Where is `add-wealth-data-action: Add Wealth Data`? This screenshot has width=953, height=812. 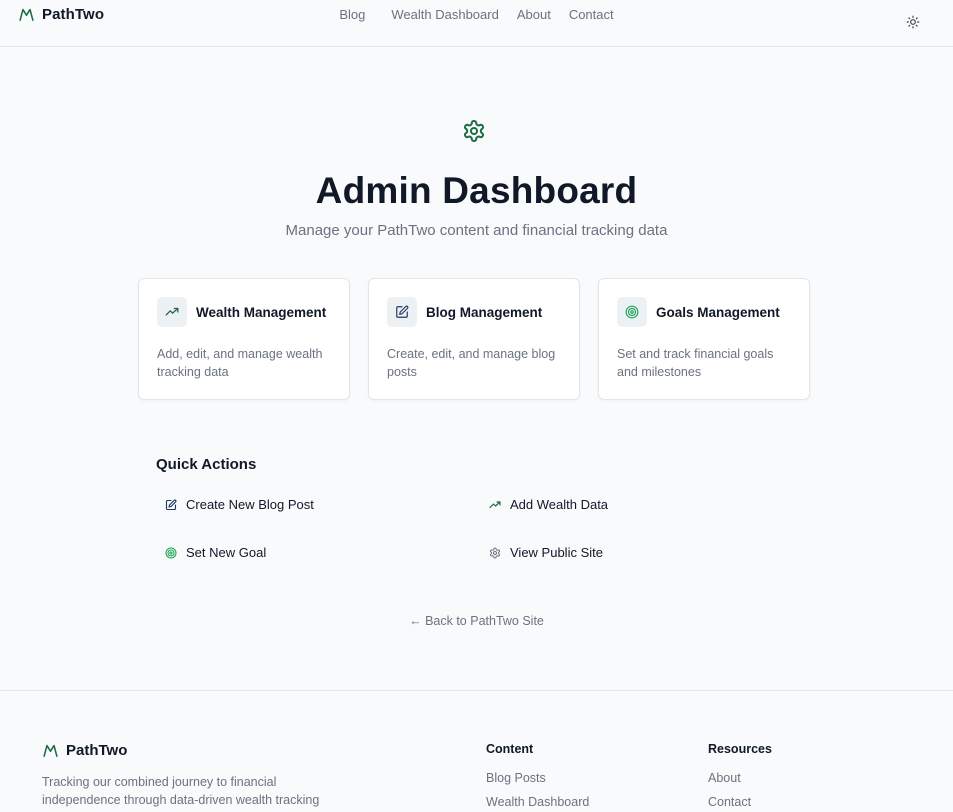 add-wealth-data-action: Add Wealth Data is located at coordinates (548, 504).